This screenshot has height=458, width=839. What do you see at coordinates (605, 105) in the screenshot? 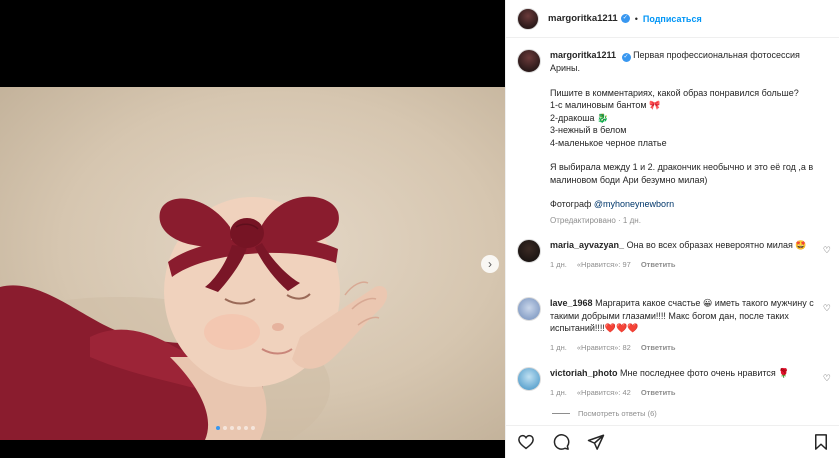
I see `caption-option-1: 1-с малиновым бантом 🎀` at bounding box center [605, 105].